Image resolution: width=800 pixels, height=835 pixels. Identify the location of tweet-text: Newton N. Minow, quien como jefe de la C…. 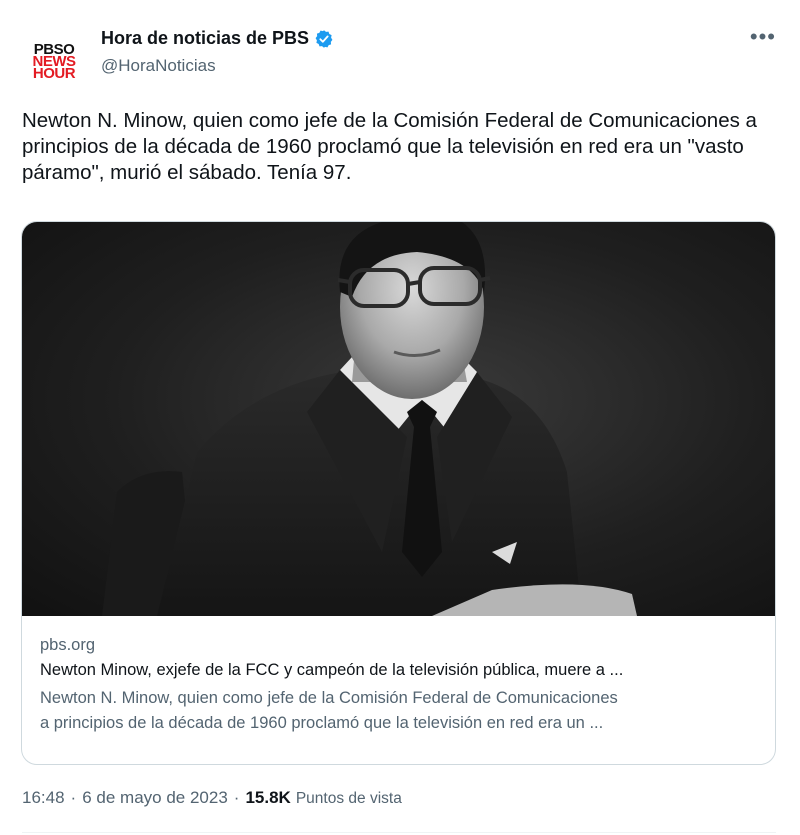
(389, 146).